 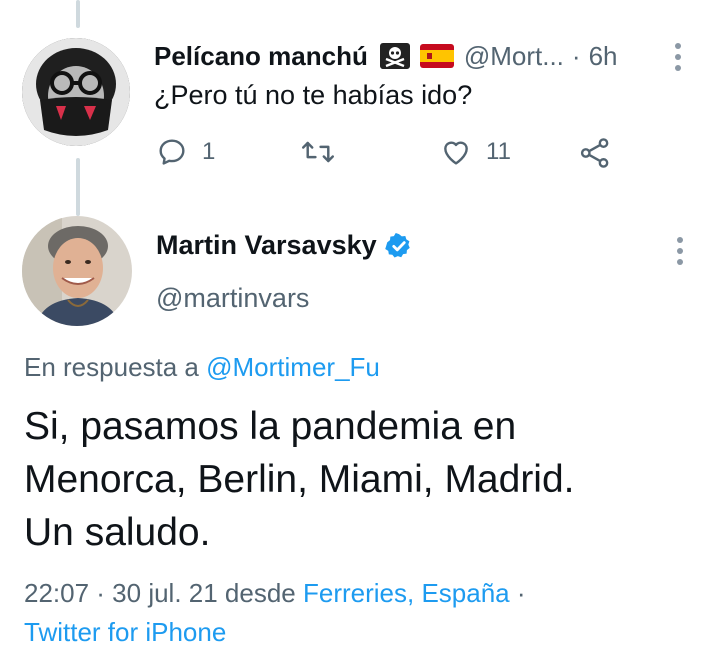 What do you see at coordinates (436, 56) in the screenshot?
I see `spain-flag-icon` at bounding box center [436, 56].